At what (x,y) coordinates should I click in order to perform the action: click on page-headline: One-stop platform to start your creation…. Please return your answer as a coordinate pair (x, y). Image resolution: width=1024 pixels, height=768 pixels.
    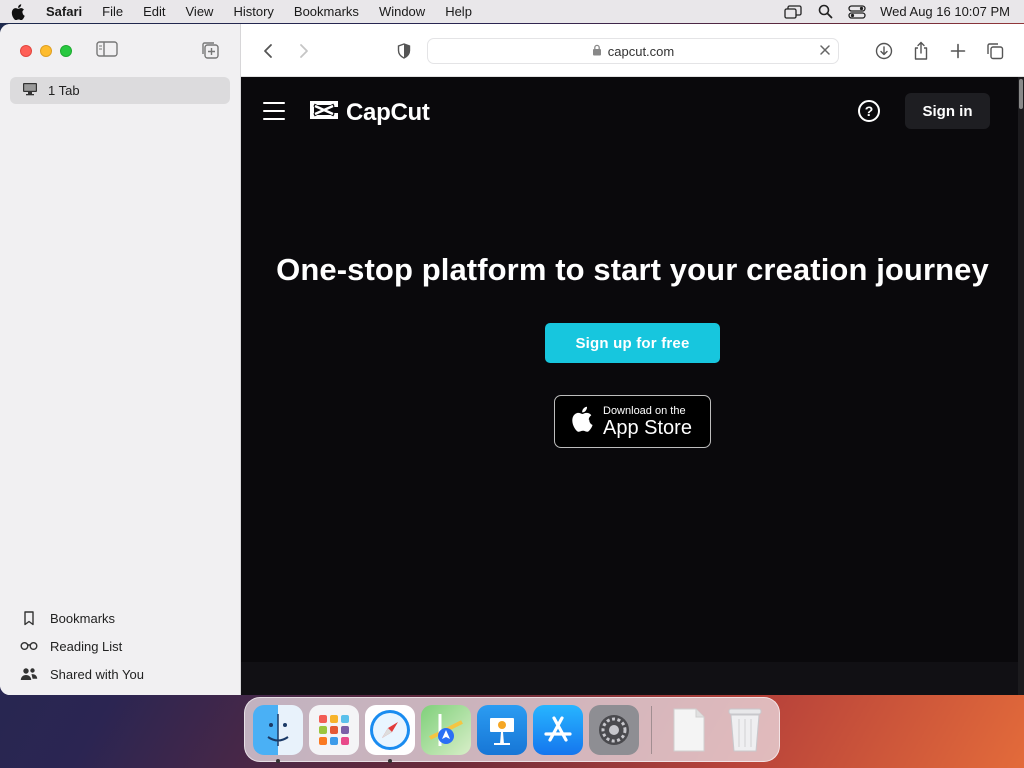
    Looking at the image, I should click on (632, 269).